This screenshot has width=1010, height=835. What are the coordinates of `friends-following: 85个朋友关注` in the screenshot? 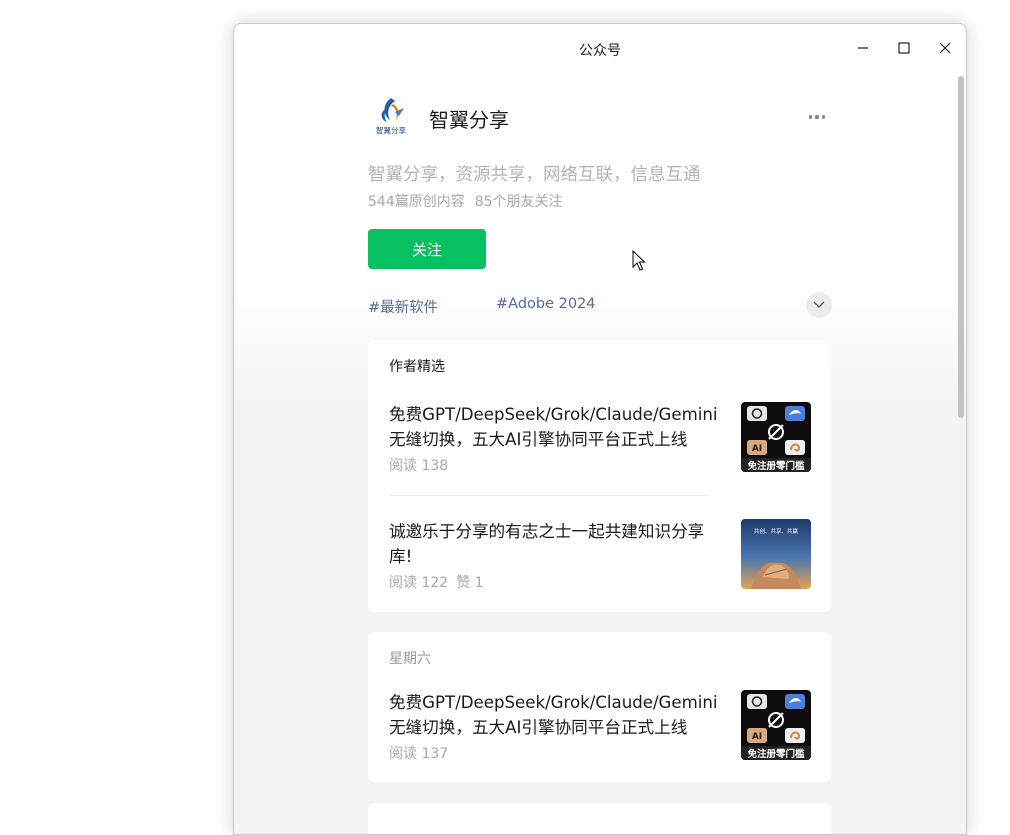 It's located at (518, 202).